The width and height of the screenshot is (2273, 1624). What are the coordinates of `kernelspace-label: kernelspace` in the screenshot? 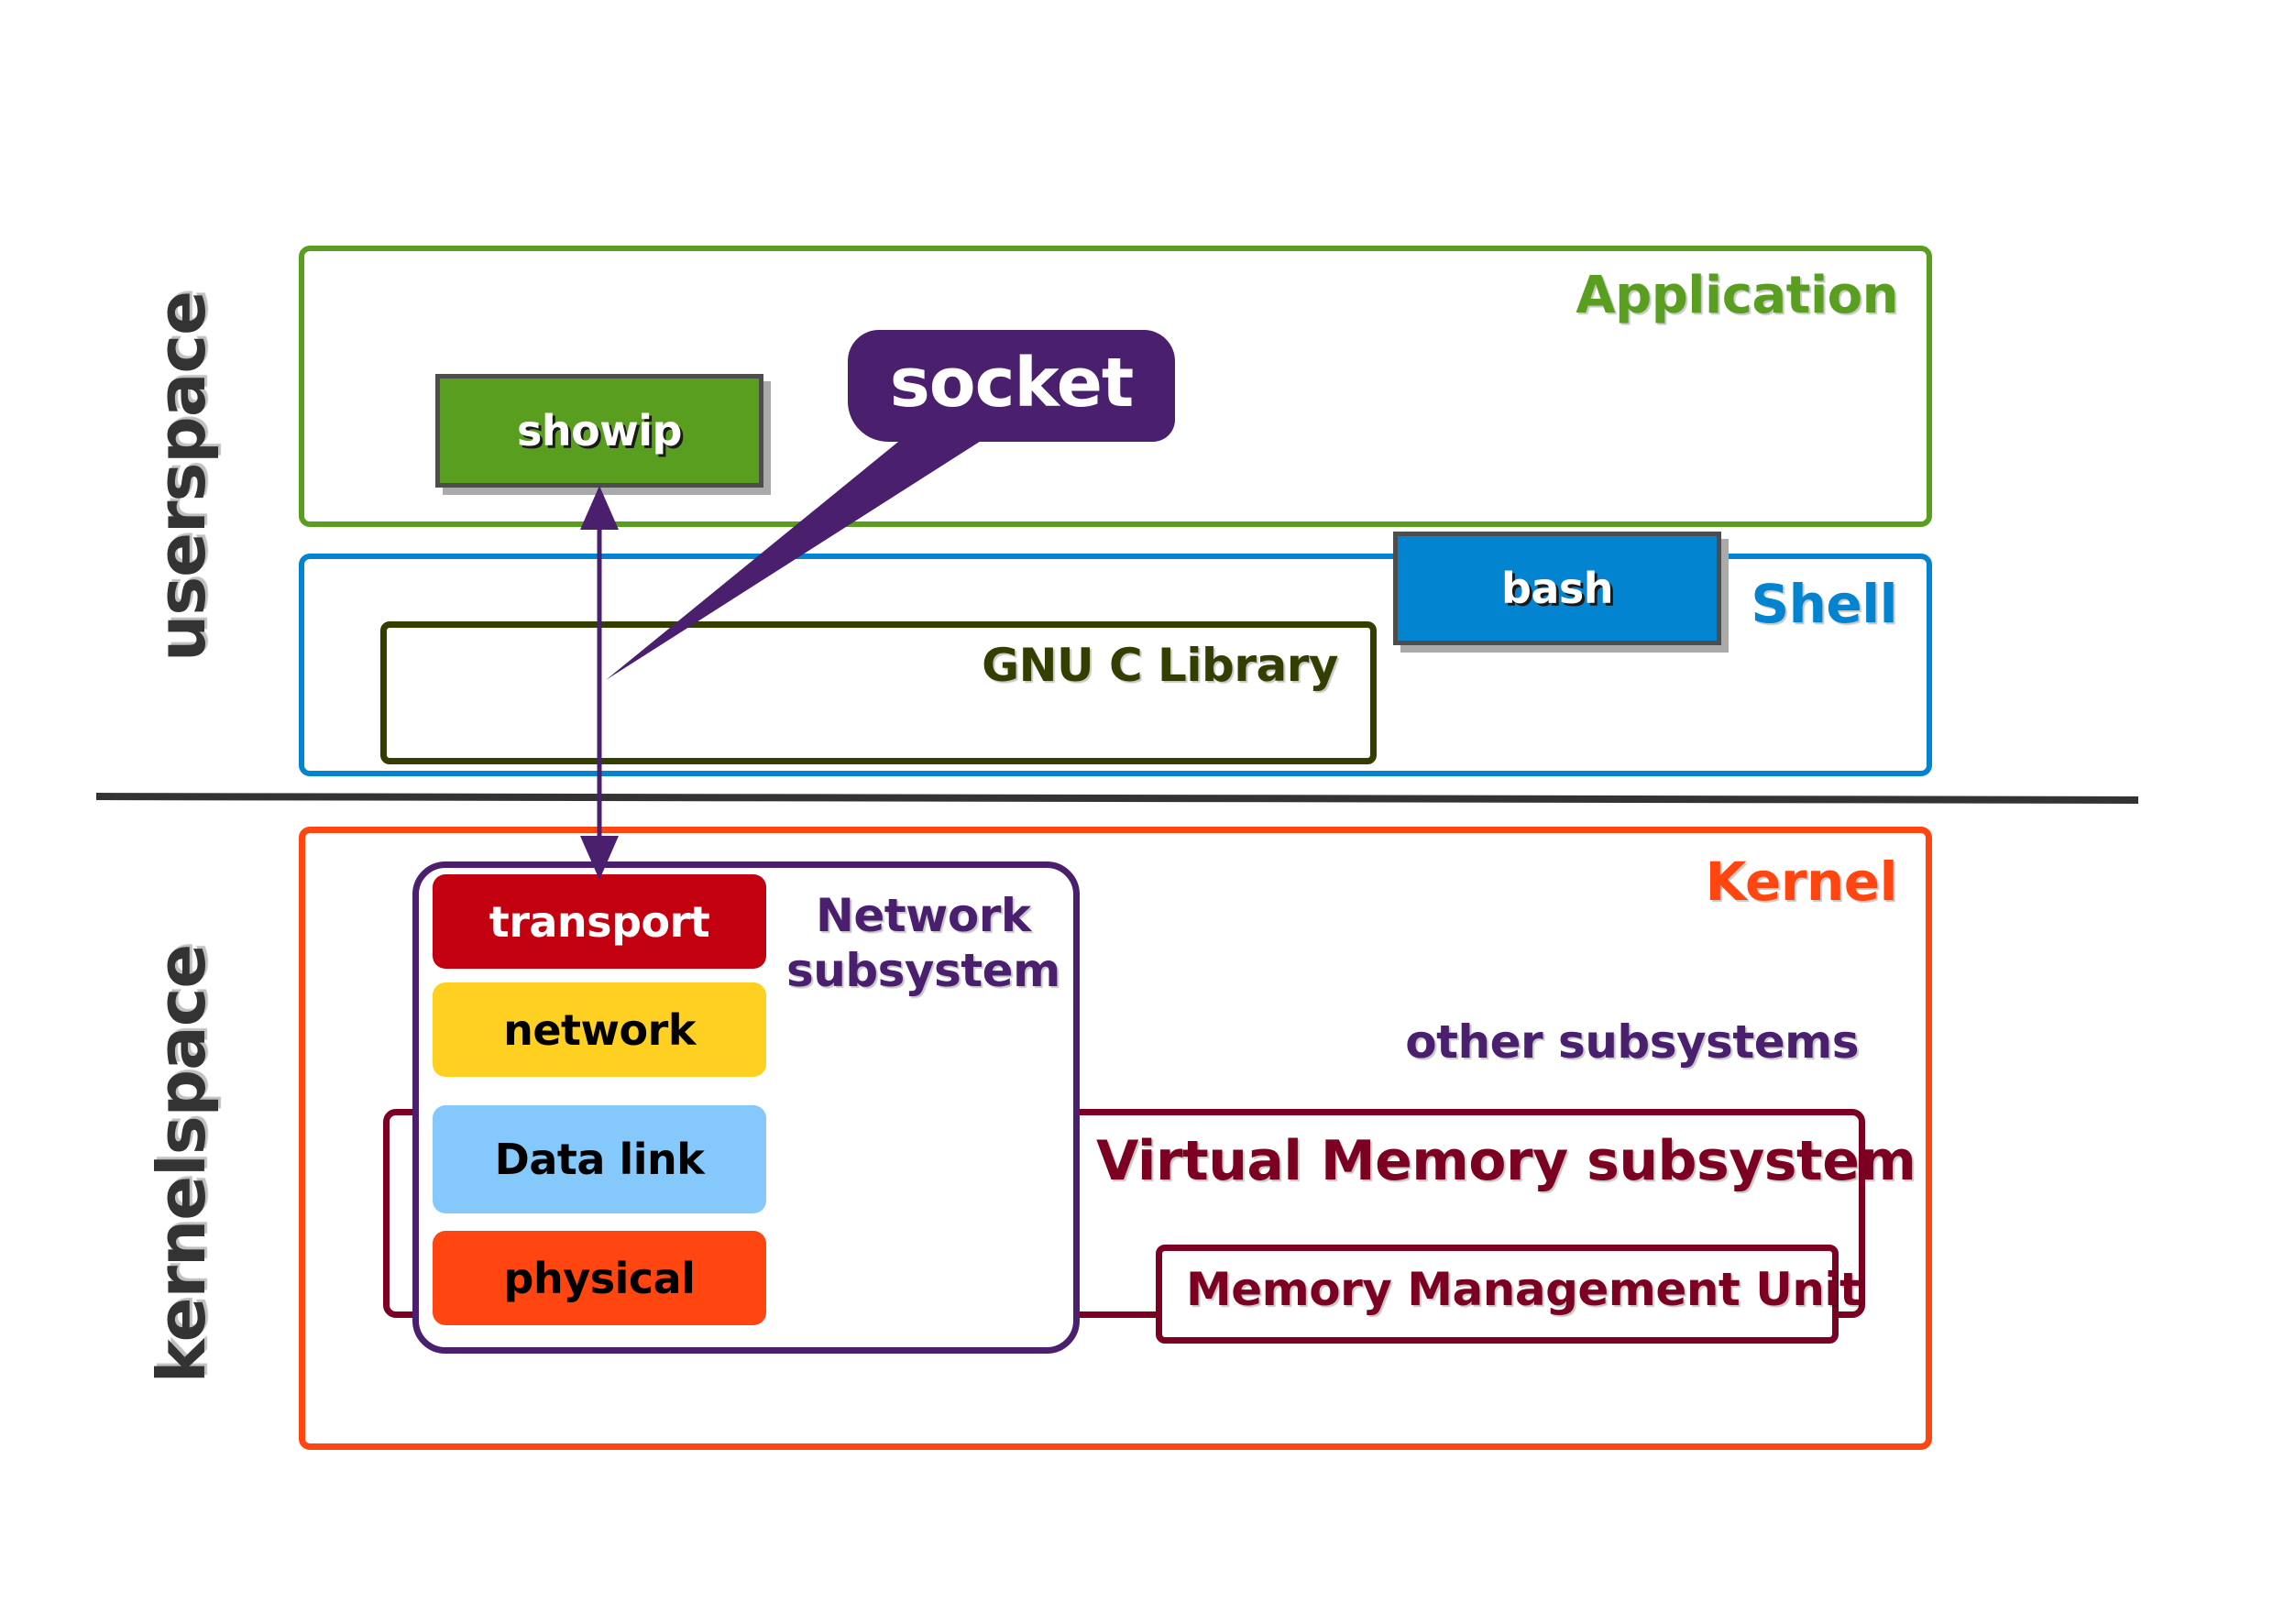 It's located at (181, 1164).